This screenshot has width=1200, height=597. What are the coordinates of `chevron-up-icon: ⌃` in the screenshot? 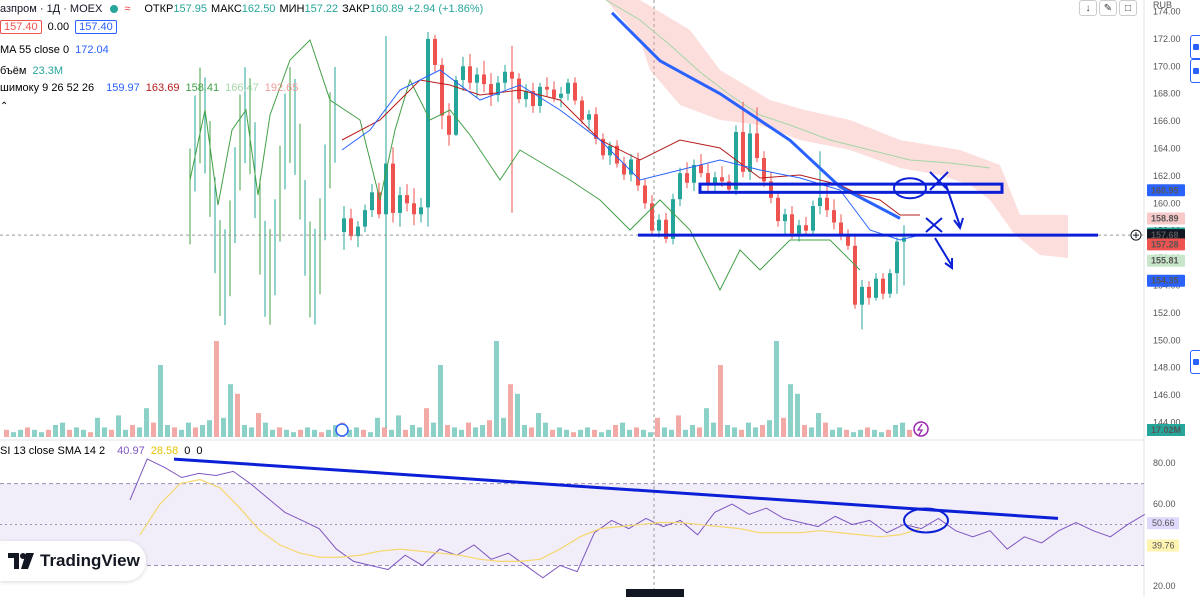 It's located at (4, 106).